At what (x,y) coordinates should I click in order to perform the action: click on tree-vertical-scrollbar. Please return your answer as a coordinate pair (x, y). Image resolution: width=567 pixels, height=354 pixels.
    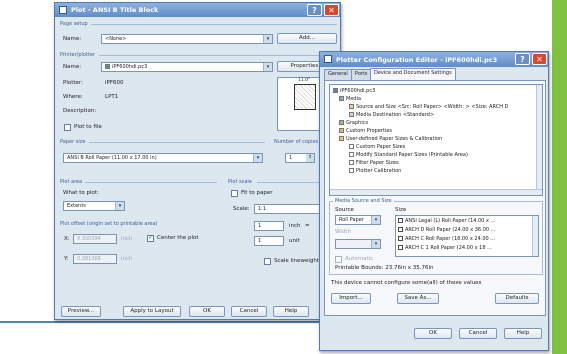
    Looking at the image, I should click on (539, 140).